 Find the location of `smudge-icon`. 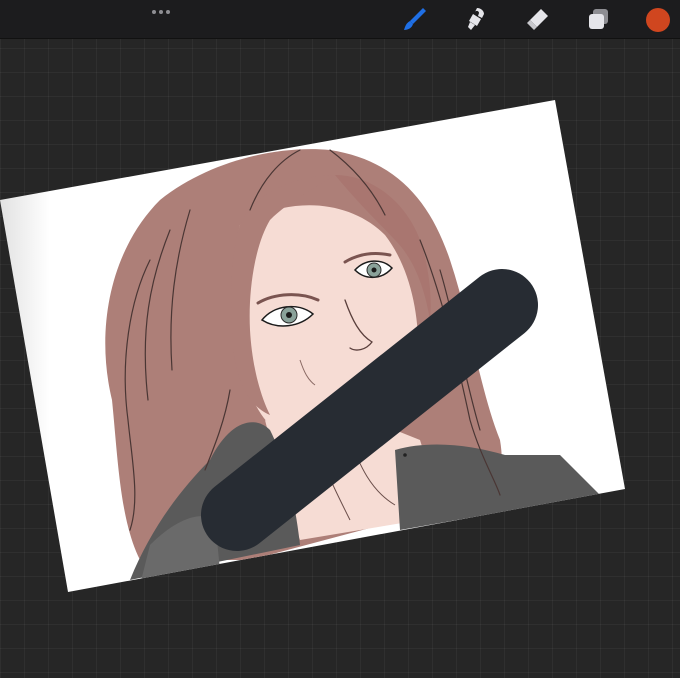

smudge-icon is located at coordinates (477, 19).